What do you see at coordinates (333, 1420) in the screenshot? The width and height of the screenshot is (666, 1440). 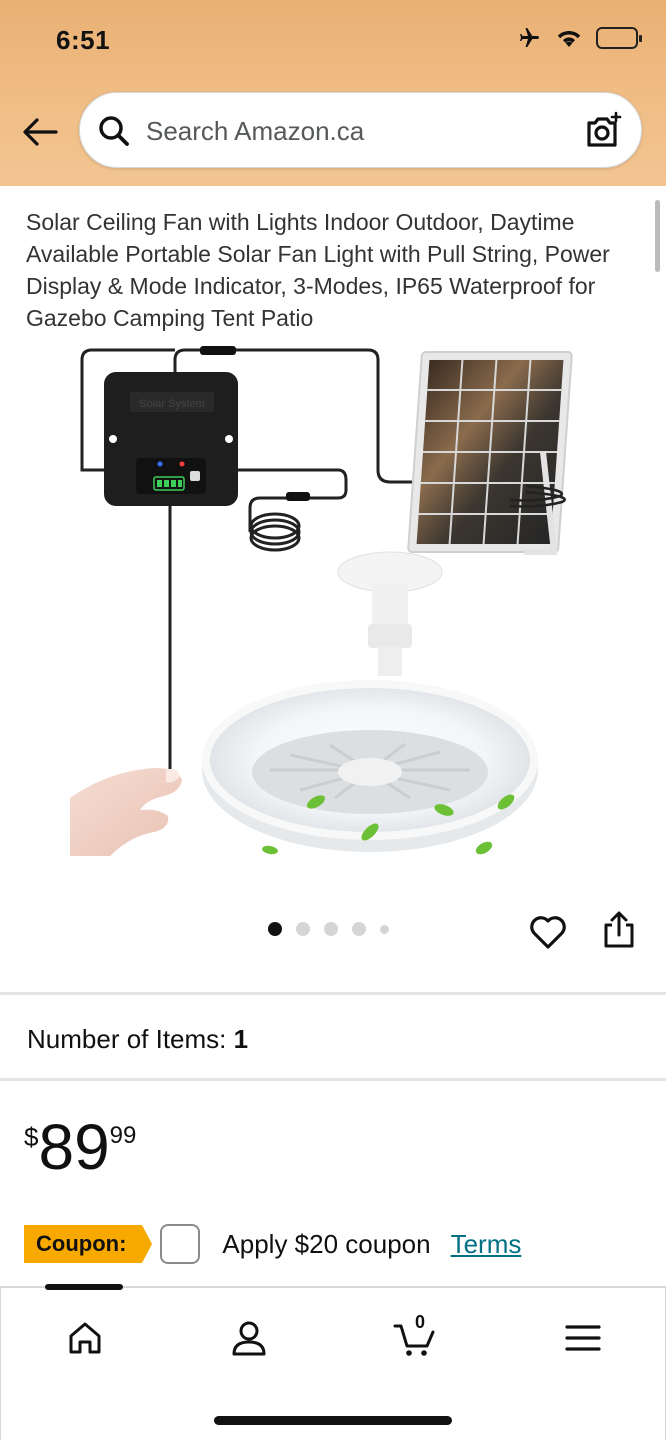 I see `home-indicator` at bounding box center [333, 1420].